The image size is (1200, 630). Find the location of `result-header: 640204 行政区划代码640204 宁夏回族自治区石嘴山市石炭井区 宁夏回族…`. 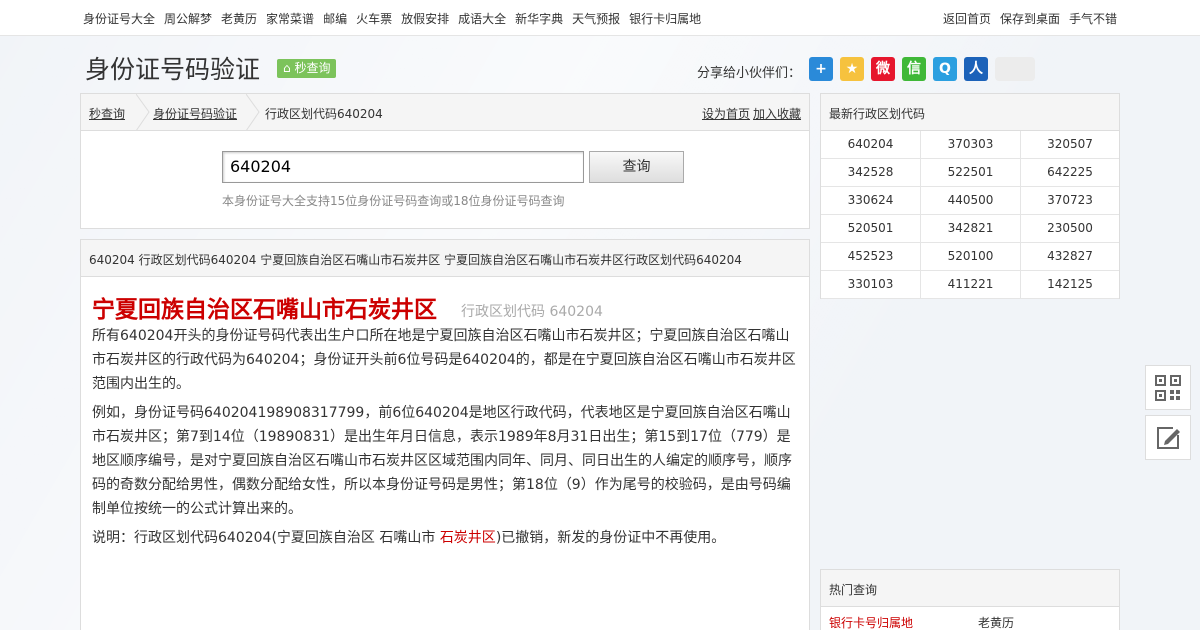

result-header: 640204 行政区划代码640204 宁夏回族自治区石嘴山市石炭井区 宁夏回族… is located at coordinates (445, 258).